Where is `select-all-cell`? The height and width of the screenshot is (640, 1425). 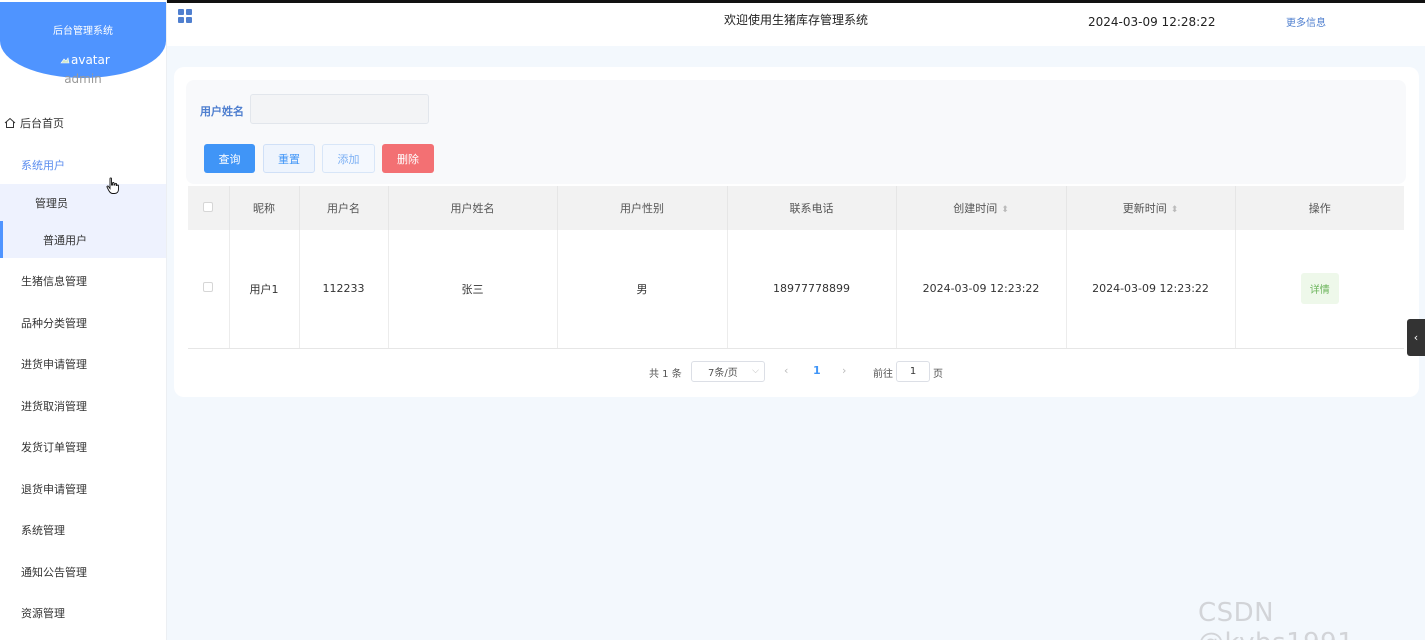 select-all-cell is located at coordinates (209, 208).